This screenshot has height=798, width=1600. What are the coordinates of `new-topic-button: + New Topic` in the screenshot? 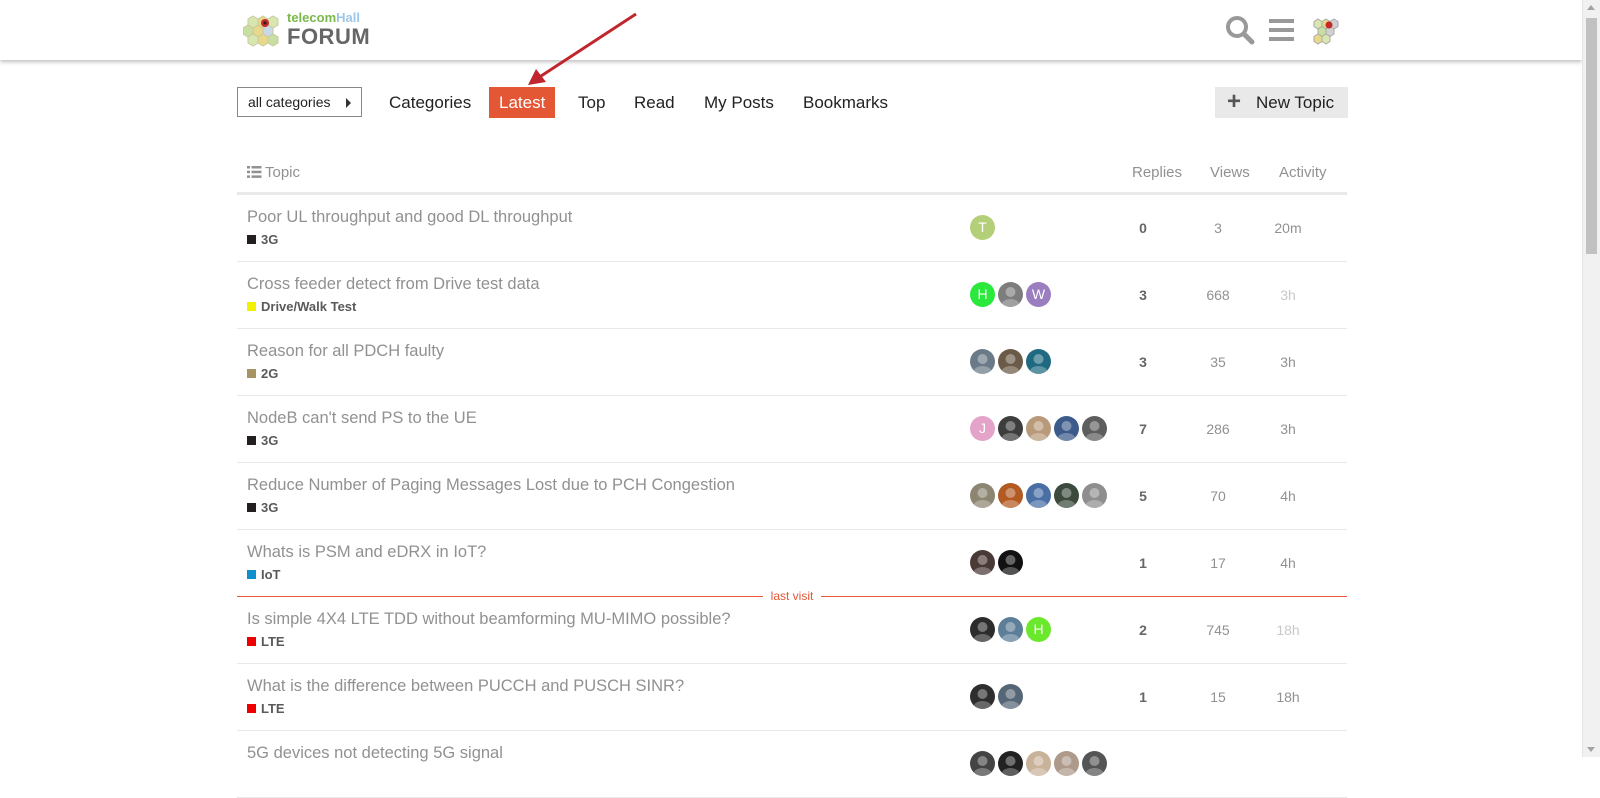 It's located at (1281, 102).